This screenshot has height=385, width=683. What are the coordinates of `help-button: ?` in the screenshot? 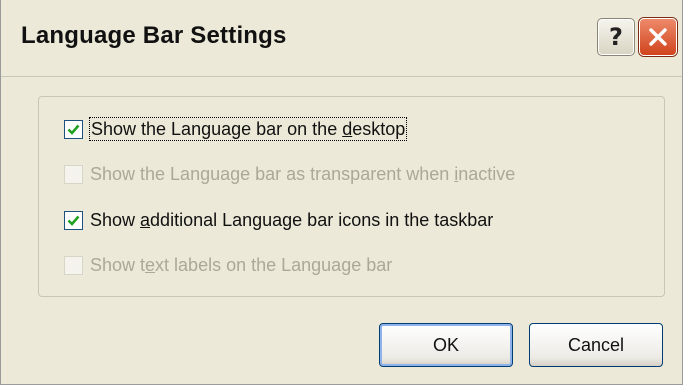 It's located at (616, 37).